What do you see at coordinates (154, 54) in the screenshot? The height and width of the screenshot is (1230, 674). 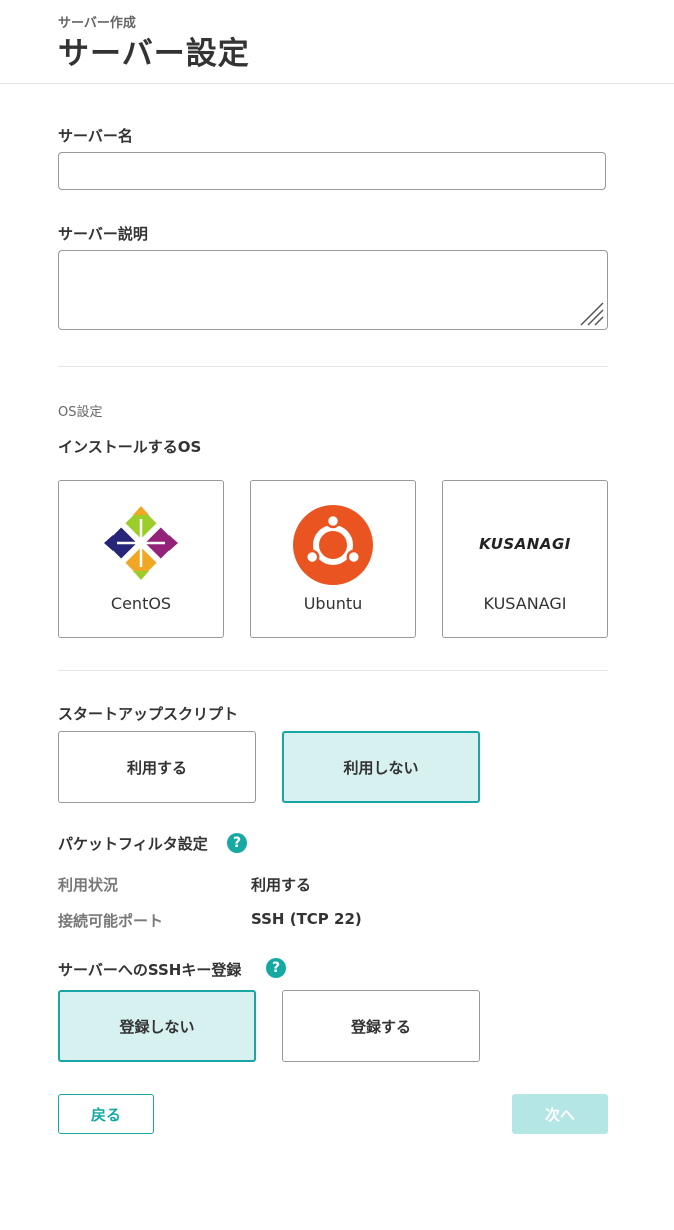 I see `page-title: サーバー設定` at bounding box center [154, 54].